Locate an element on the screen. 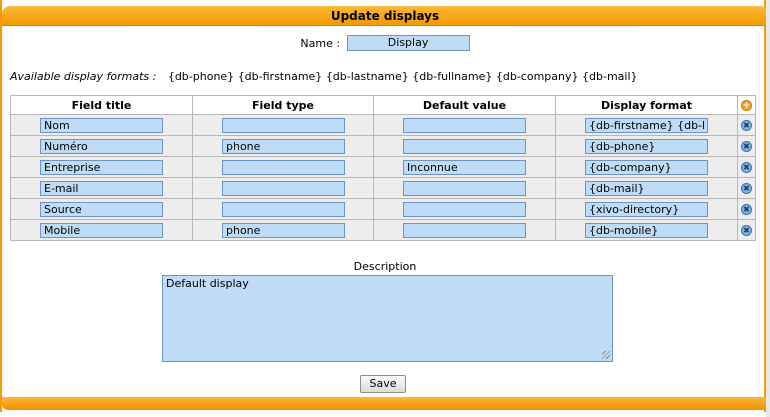 This screenshot has width=770, height=417. format-item: {db-fullname} is located at coordinates (452, 76).